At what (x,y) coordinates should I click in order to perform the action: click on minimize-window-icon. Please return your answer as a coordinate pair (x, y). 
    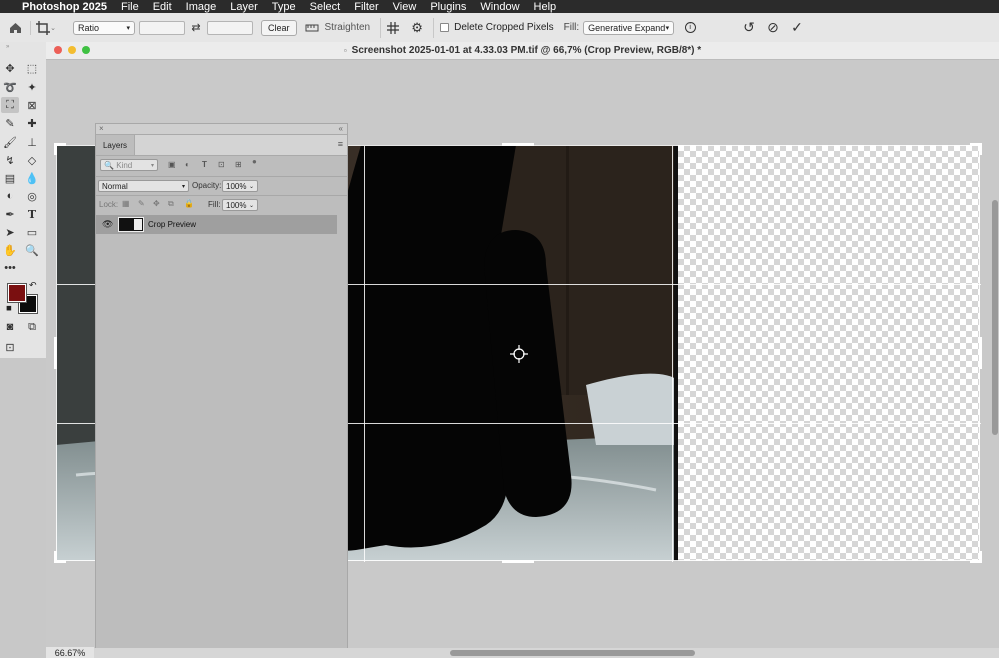
    Looking at the image, I should click on (72, 50).